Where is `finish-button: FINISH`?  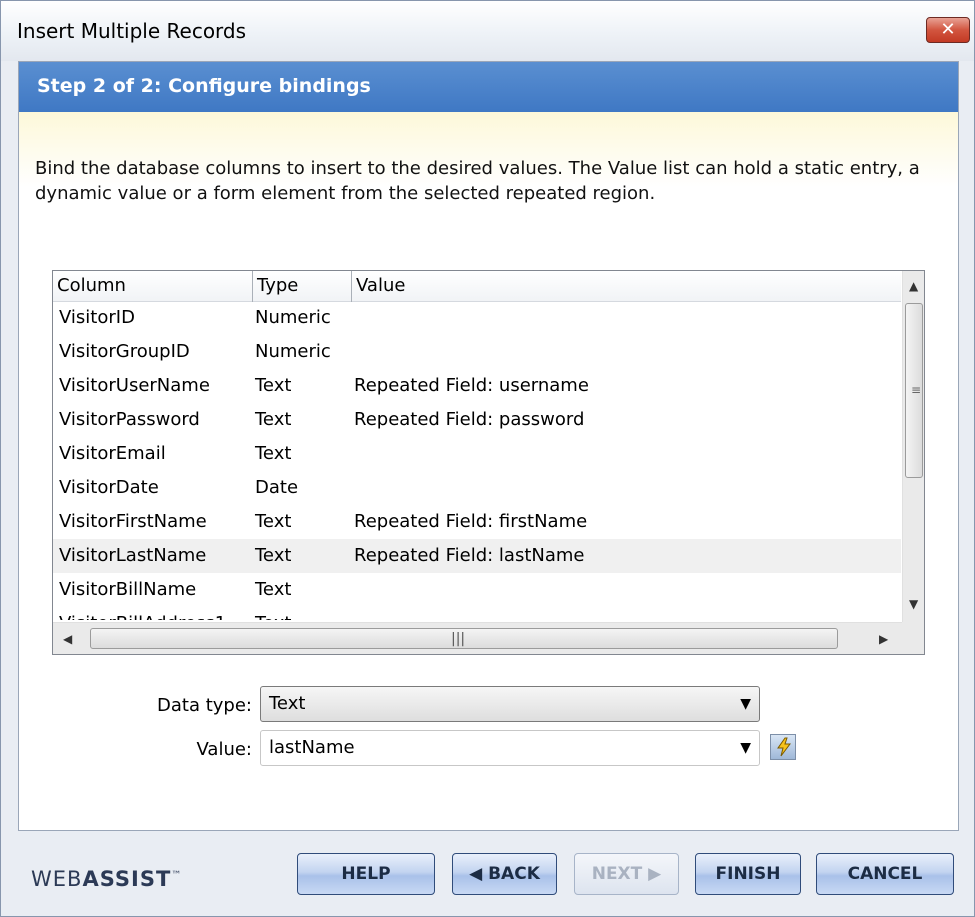
finish-button: FINISH is located at coordinates (748, 874).